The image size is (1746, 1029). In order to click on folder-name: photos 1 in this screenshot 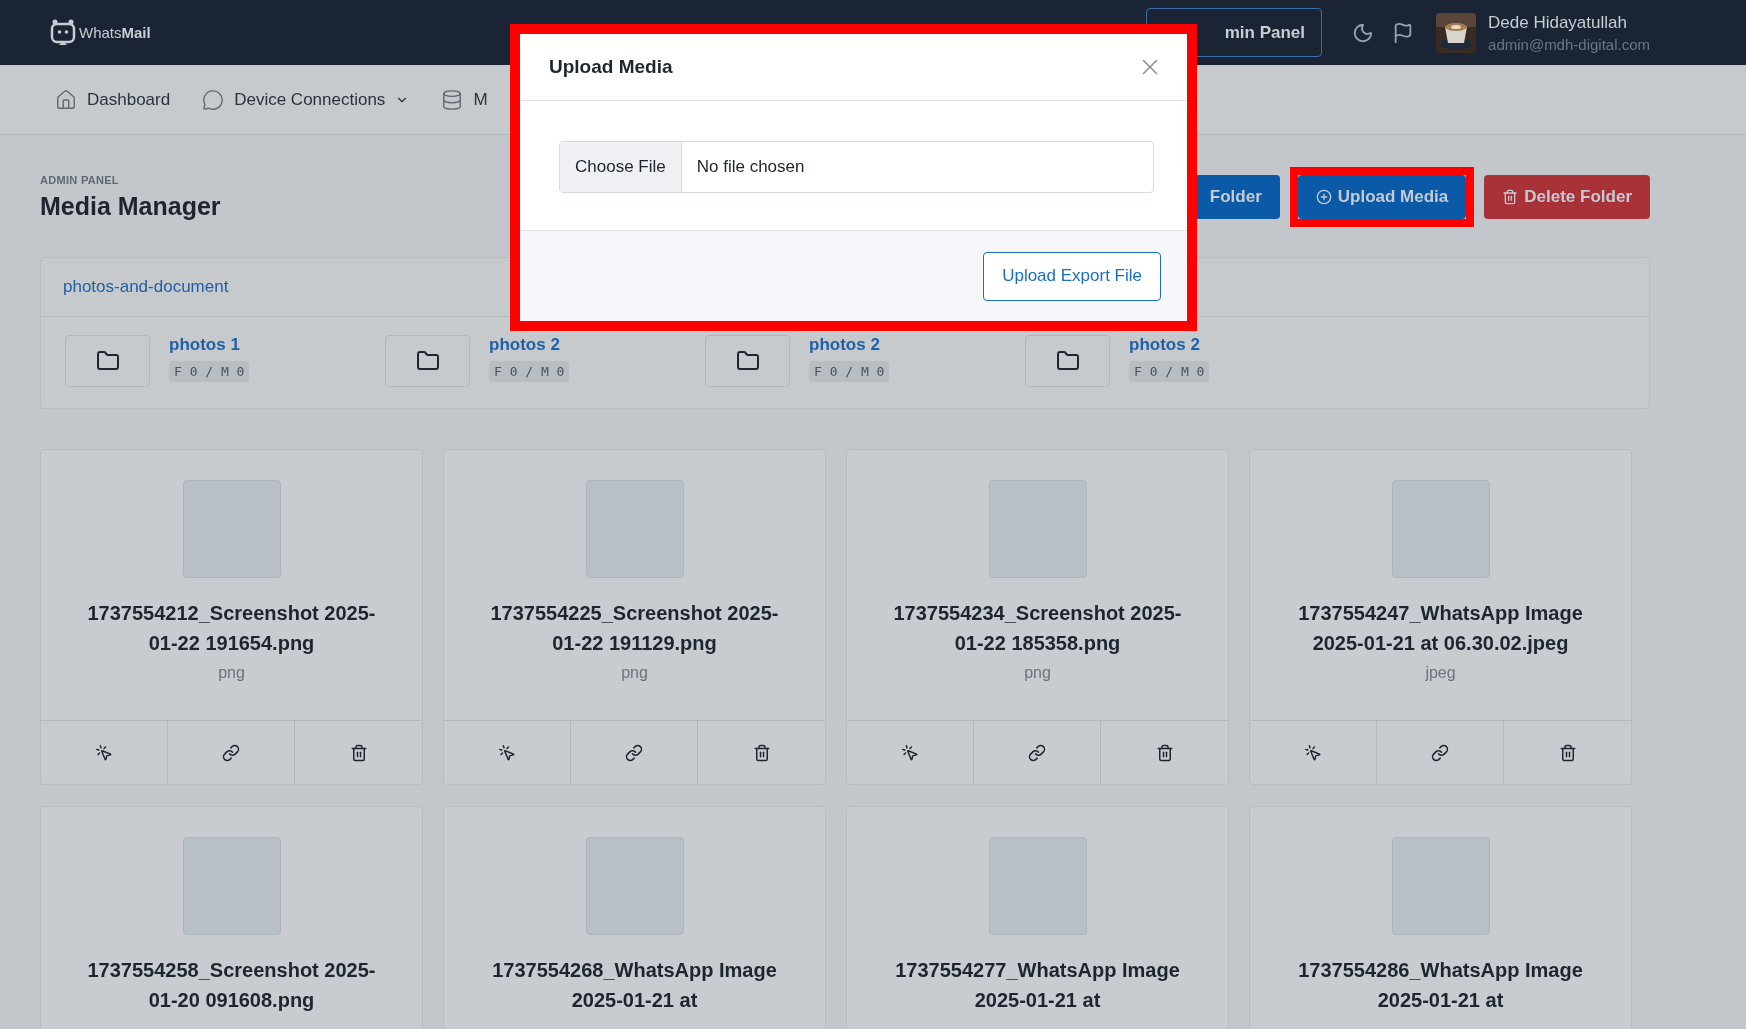, I will do `click(204, 345)`.